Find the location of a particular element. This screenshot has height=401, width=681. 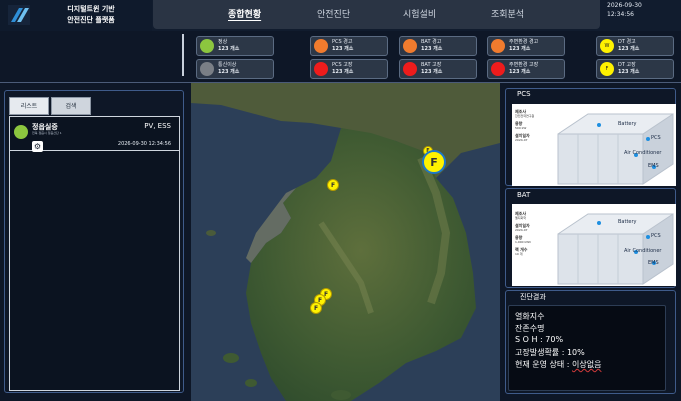

pcs-meta: 제조사 한전전력연구원 용량 500 kW 설치일자 2024-07 is located at coordinates (525, 126).